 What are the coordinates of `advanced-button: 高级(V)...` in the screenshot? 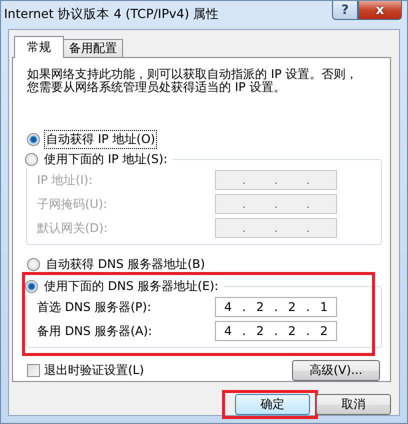 It's located at (336, 370).